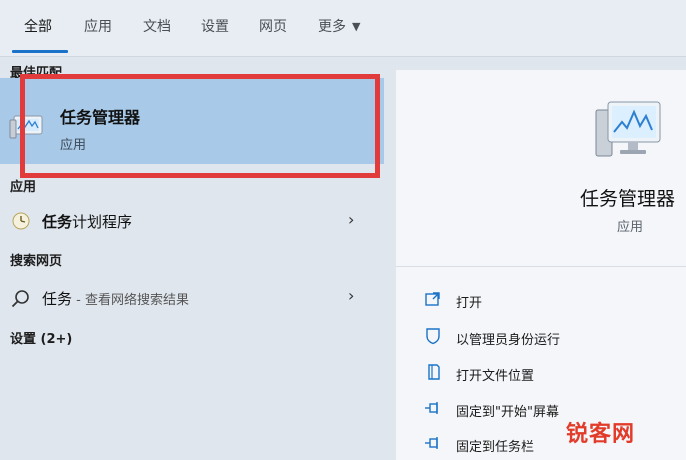 Image resolution: width=686 pixels, height=460 pixels. I want to click on search-tab-bar: 全部 应用 文档 设置 网页 更多 ▼, so click(343, 28).